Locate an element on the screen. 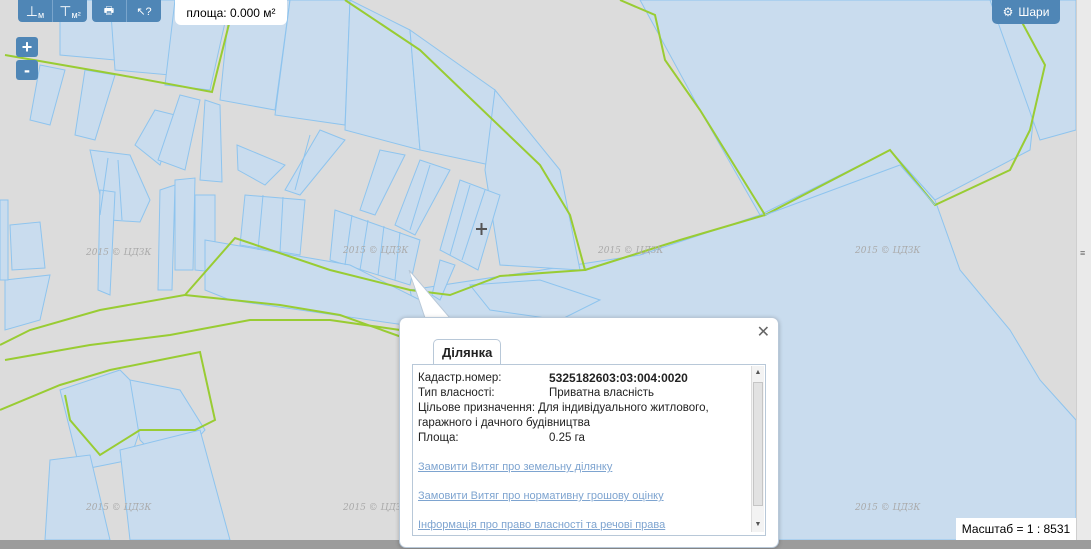 This screenshot has width=1091, height=549. field-area: Площа: 0.25 га is located at coordinates (501, 438).